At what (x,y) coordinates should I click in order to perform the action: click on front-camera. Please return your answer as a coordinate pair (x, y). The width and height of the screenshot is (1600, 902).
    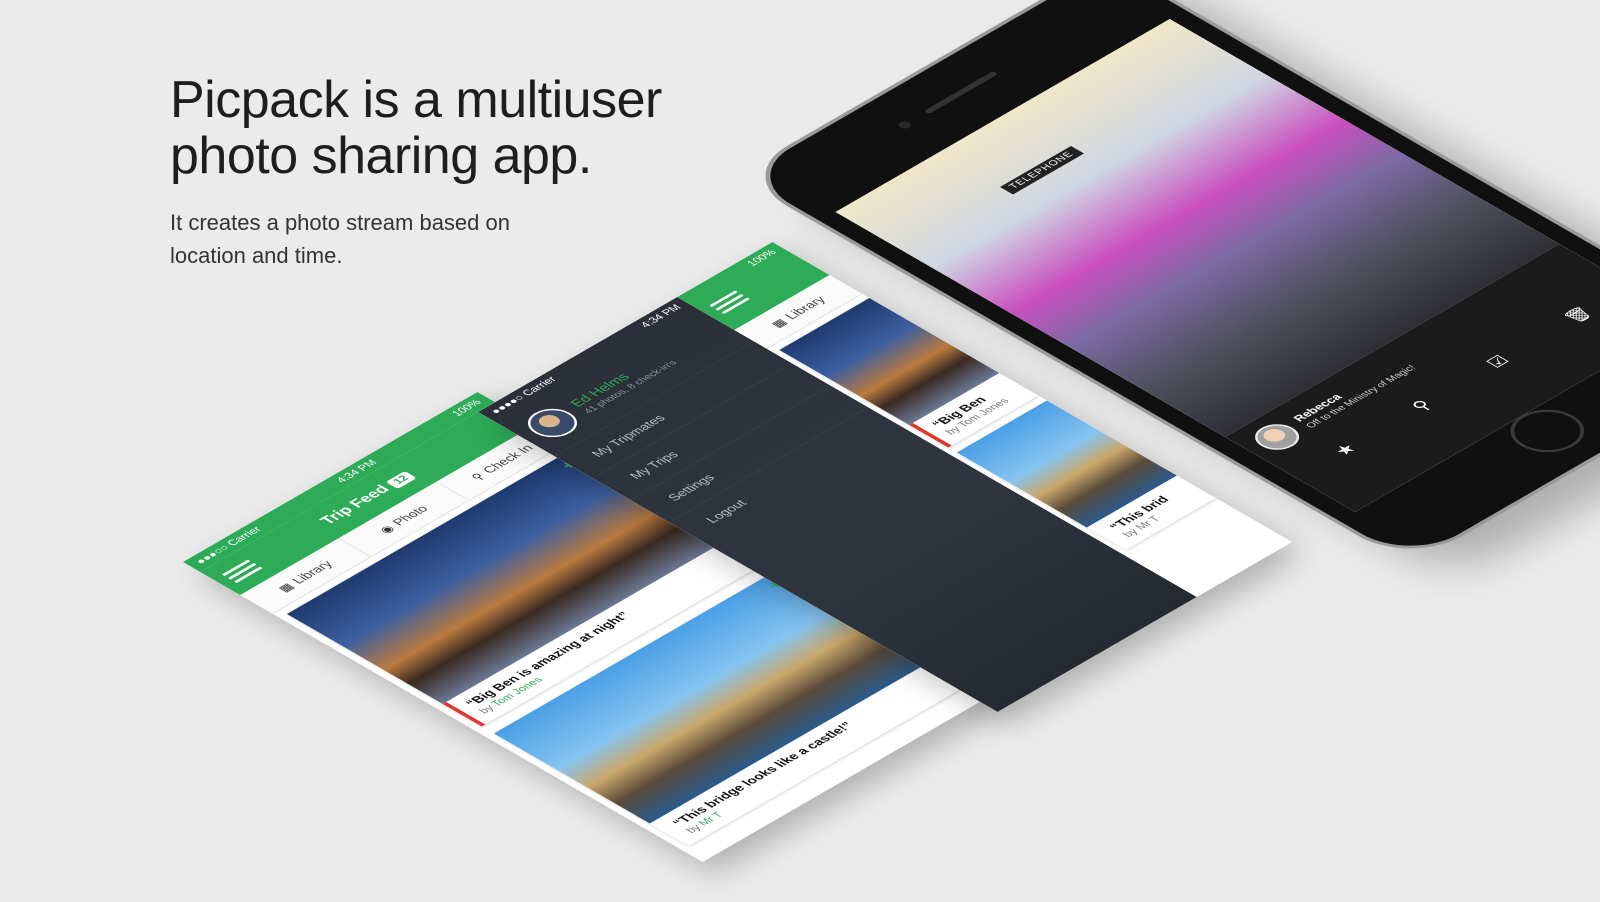
    Looking at the image, I should click on (905, 125).